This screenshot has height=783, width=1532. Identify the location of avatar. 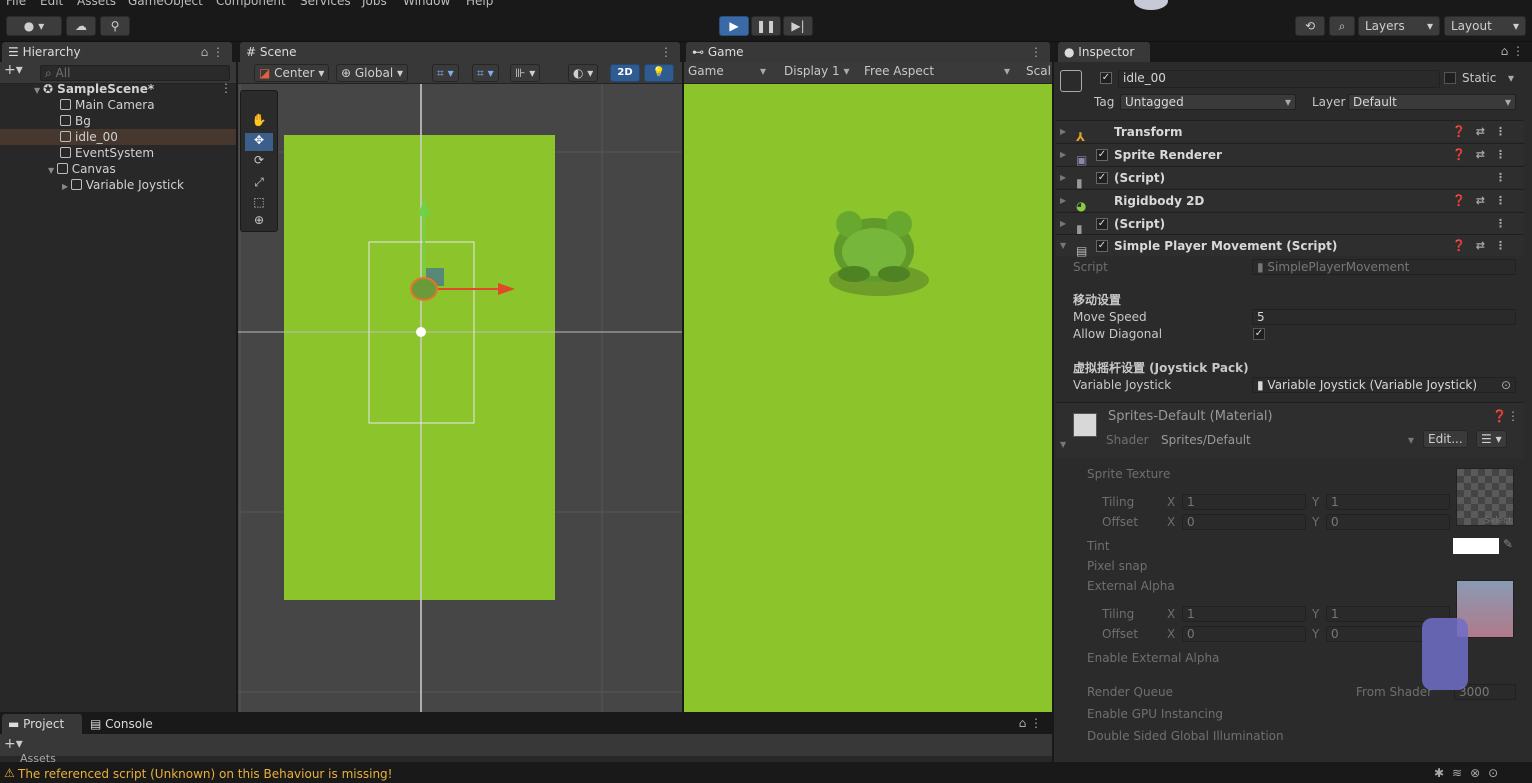
(1151, 5).